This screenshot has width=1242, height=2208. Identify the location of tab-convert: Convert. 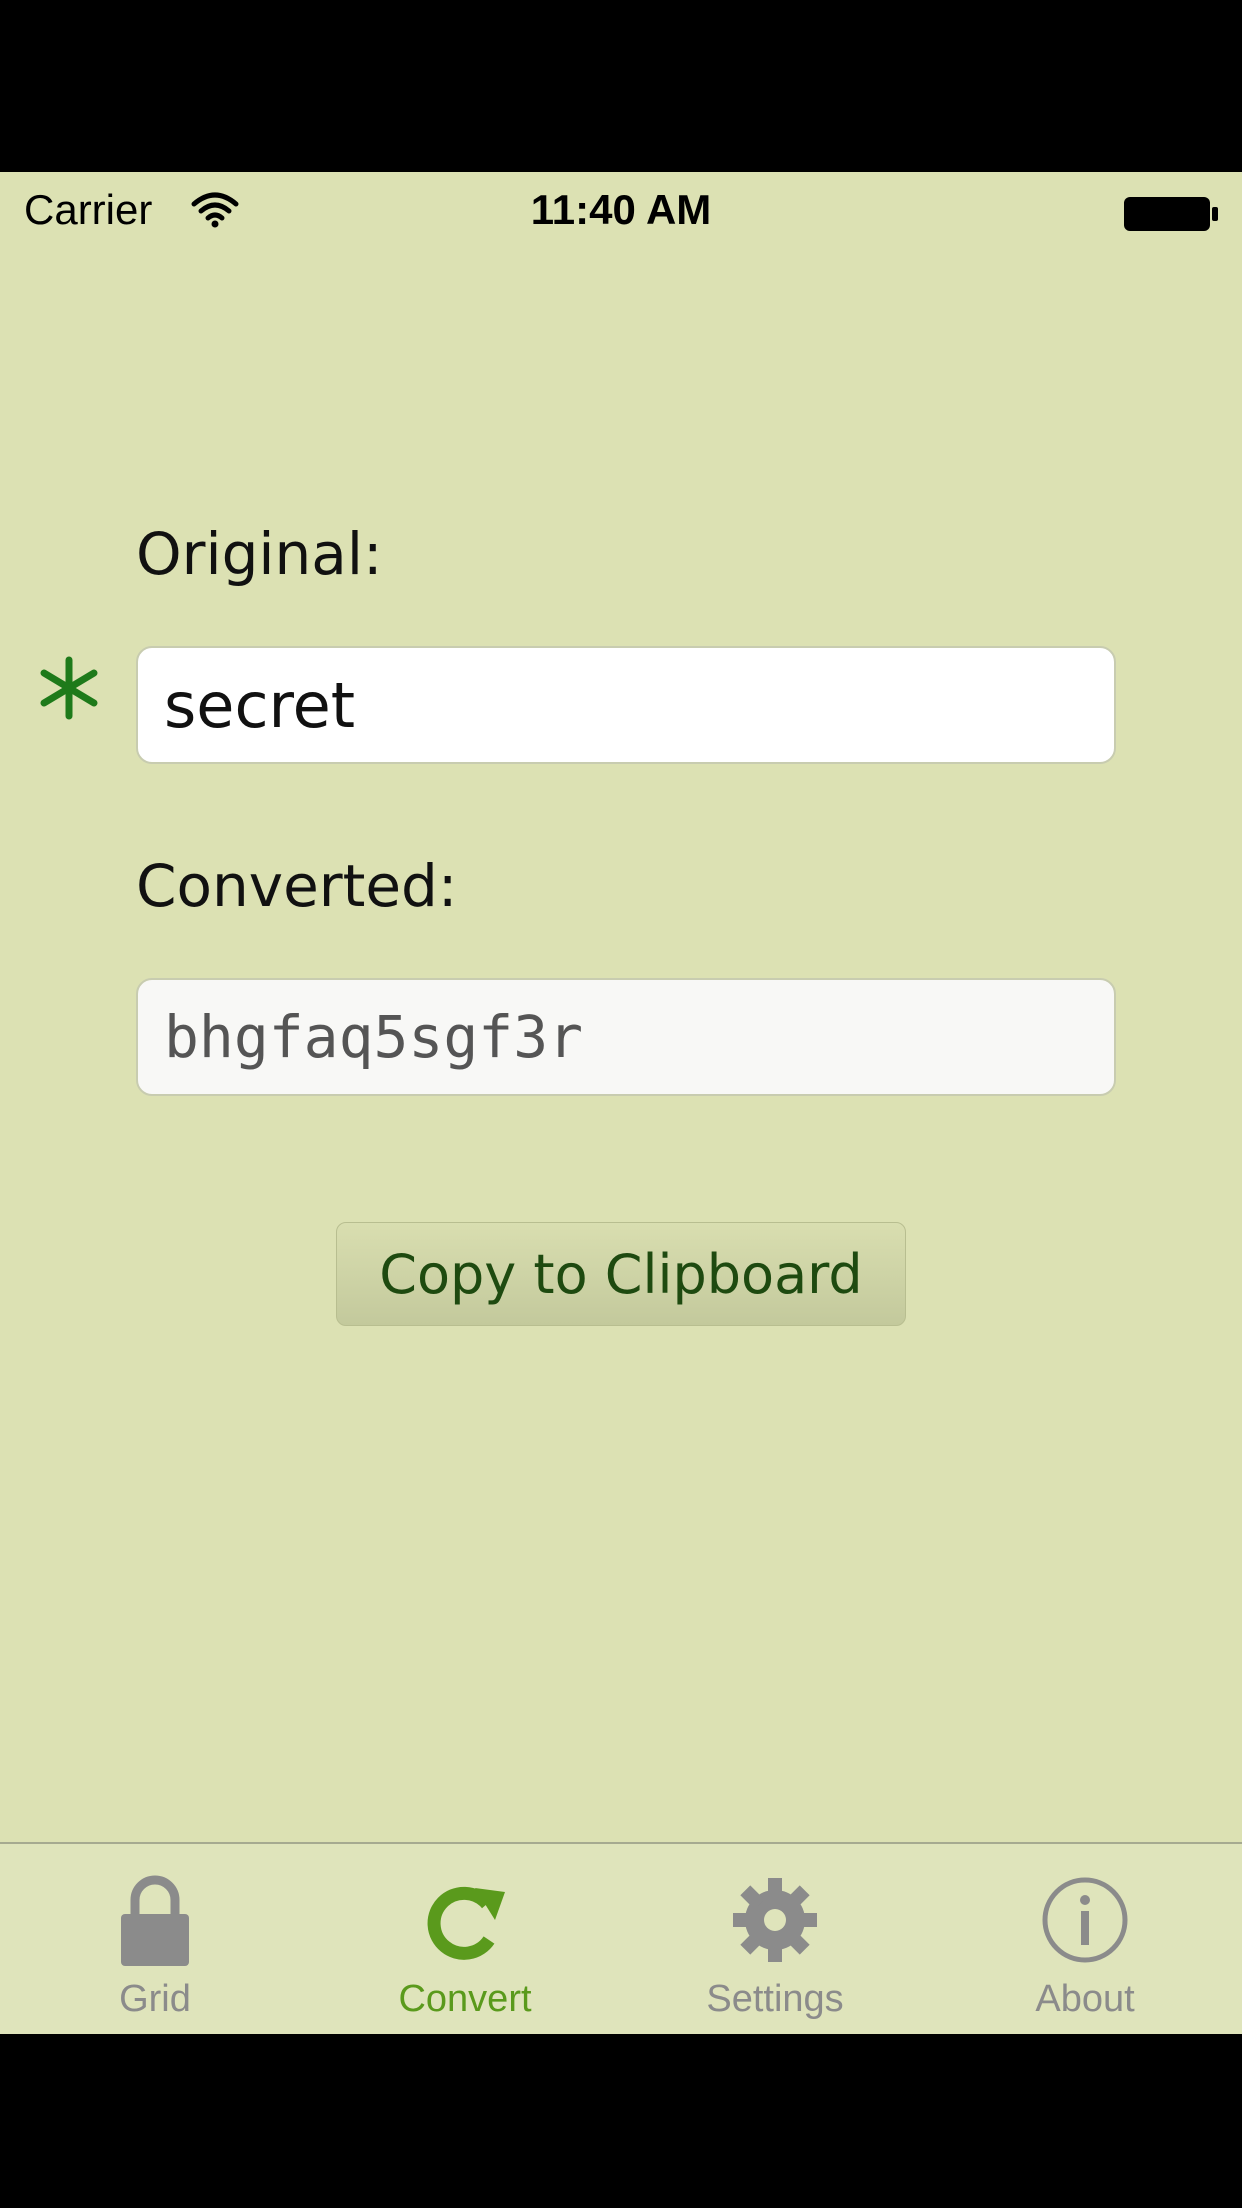
(465, 1939).